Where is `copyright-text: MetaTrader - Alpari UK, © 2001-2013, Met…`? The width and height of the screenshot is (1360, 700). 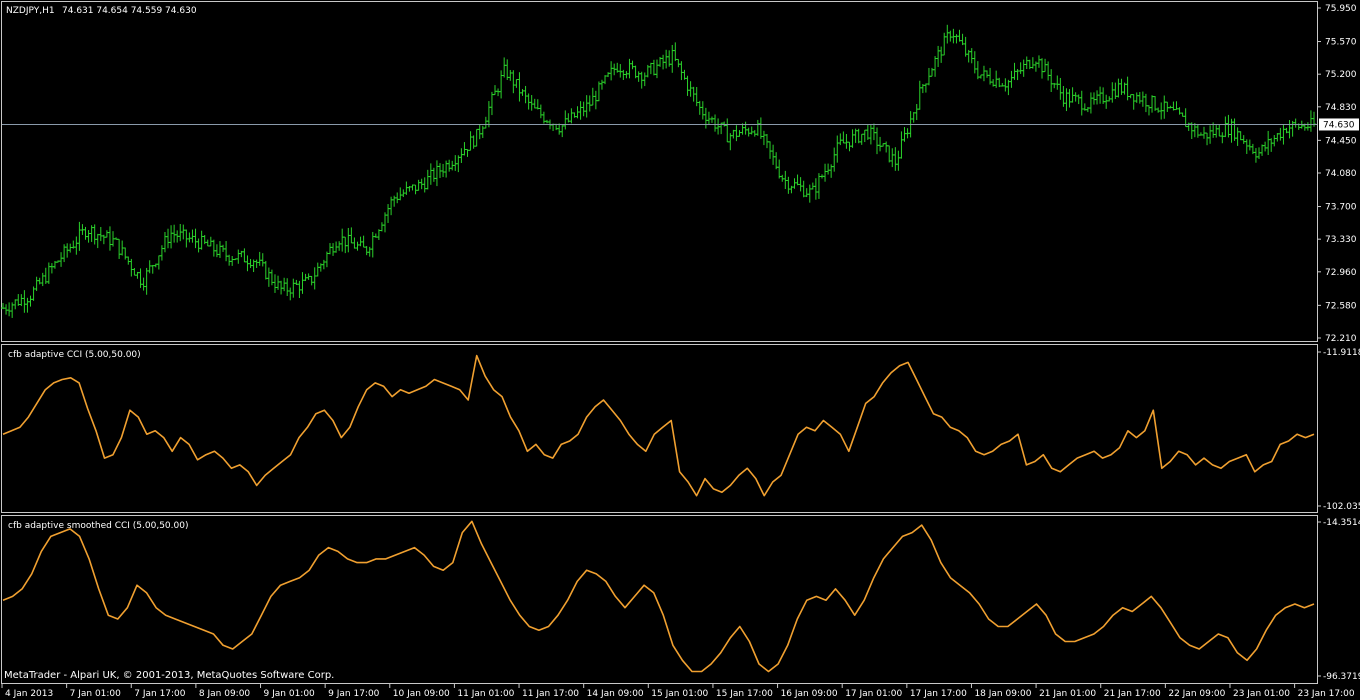
copyright-text: MetaTrader - Alpari UK, © 2001-2013, Met… is located at coordinates (169, 675).